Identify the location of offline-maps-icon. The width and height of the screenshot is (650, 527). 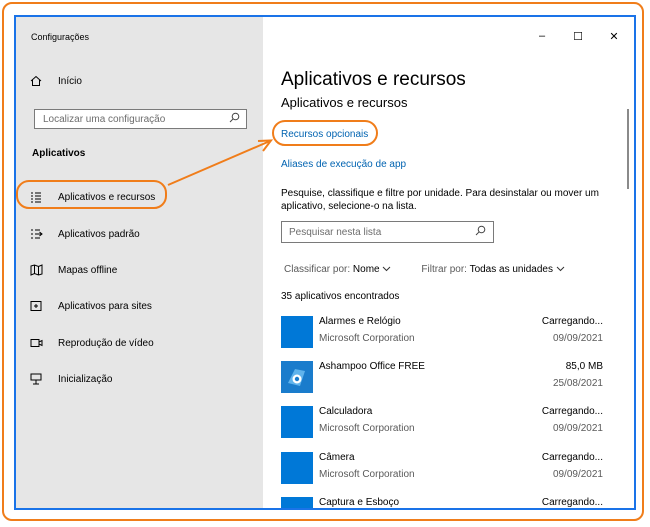
(42, 270).